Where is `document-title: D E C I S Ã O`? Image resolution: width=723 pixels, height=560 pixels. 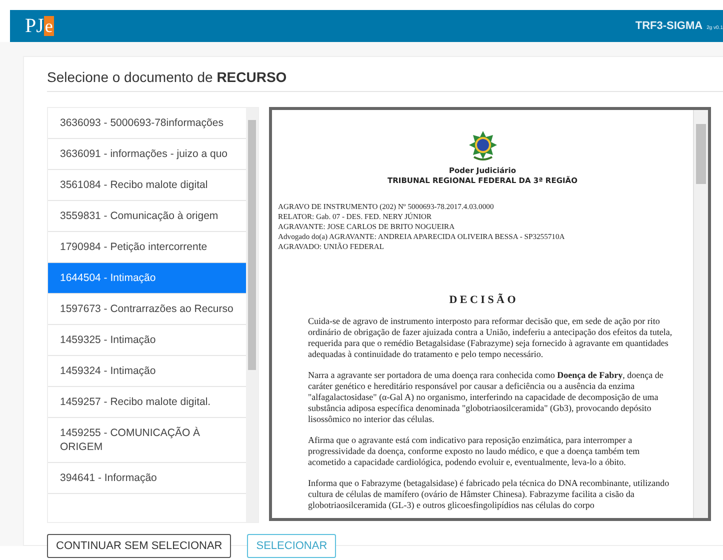 document-title: D E C I S Ã O is located at coordinates (482, 300).